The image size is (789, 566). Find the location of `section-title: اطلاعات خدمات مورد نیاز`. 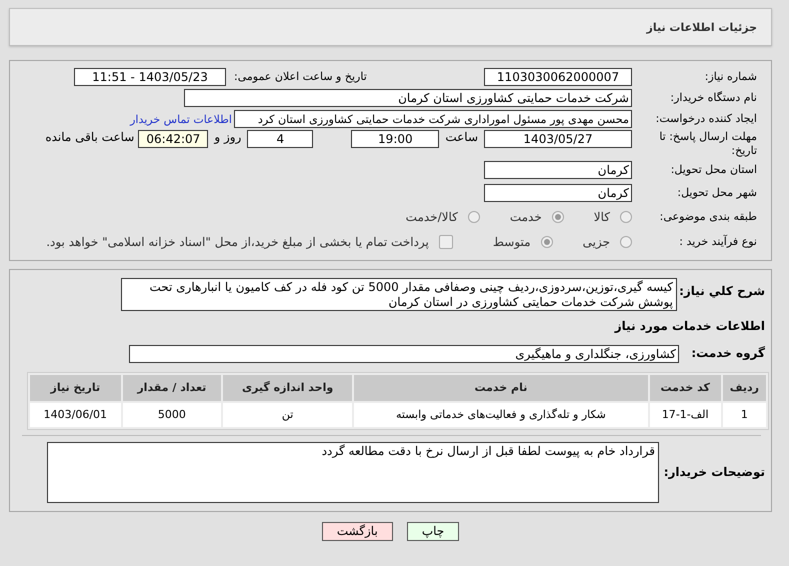

section-title: اطلاعات خدمات مورد نیاز is located at coordinates (689, 325).